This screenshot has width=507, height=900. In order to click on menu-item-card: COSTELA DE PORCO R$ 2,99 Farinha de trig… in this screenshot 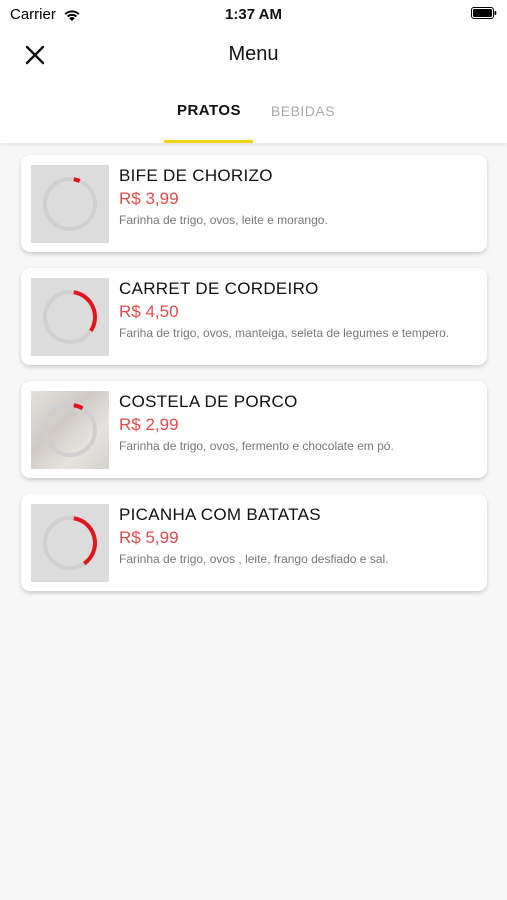, I will do `click(254, 429)`.